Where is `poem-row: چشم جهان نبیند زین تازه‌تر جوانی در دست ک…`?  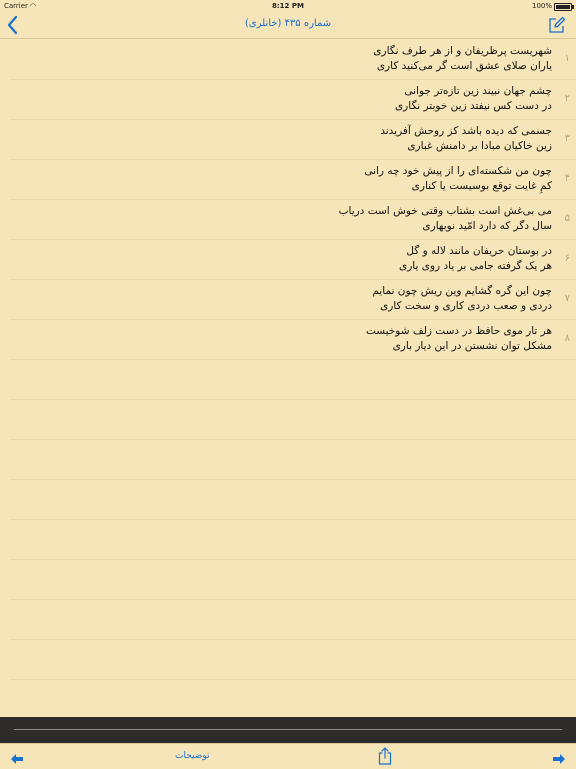 poem-row: چشم جهان نبیند زین تازه‌تر جوانی در دست ک… is located at coordinates (293, 99).